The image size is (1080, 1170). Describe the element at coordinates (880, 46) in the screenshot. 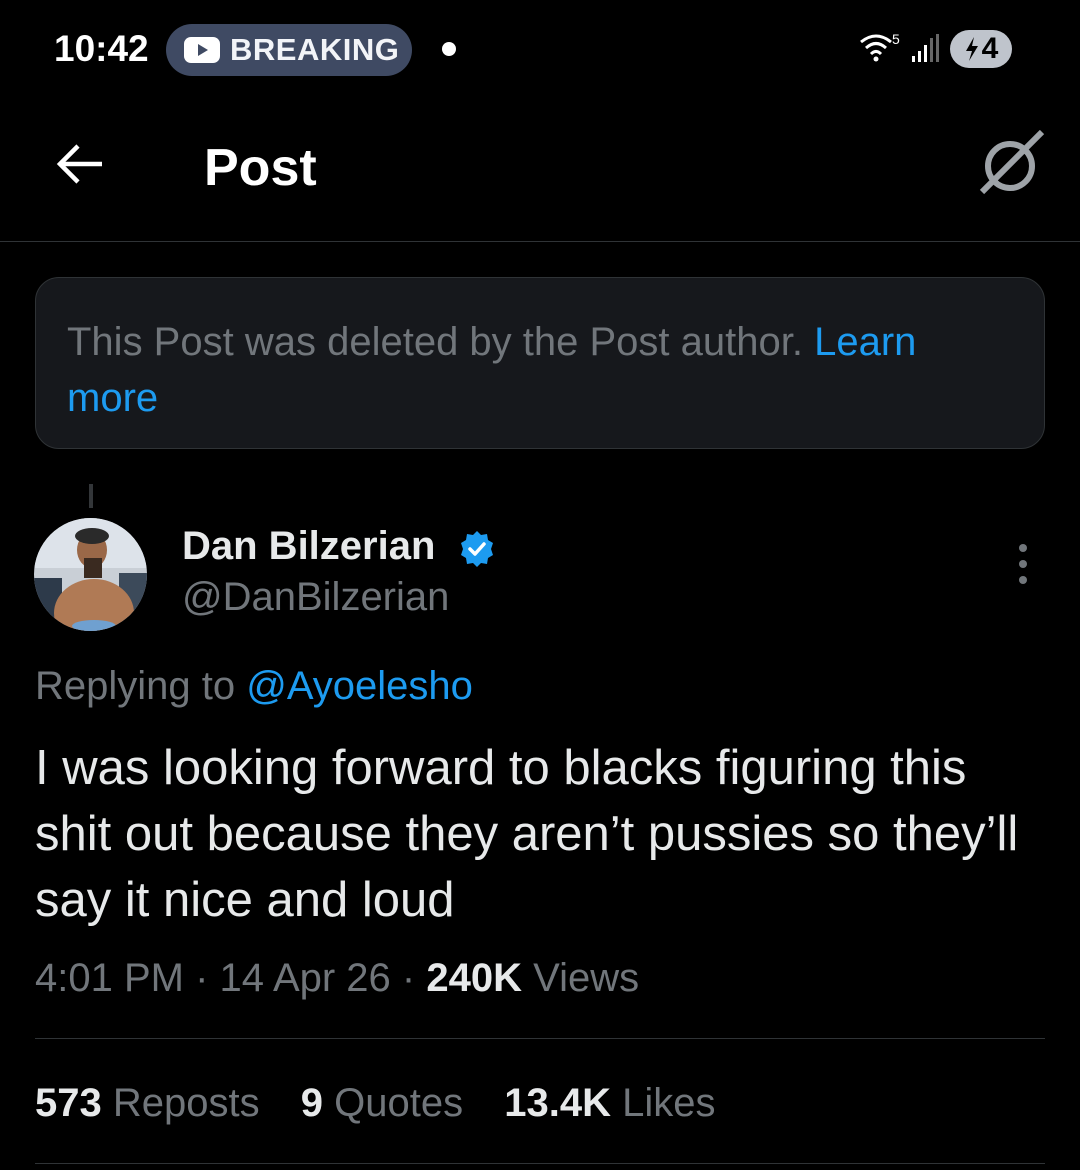

I see `wifi-icon: 5` at that location.